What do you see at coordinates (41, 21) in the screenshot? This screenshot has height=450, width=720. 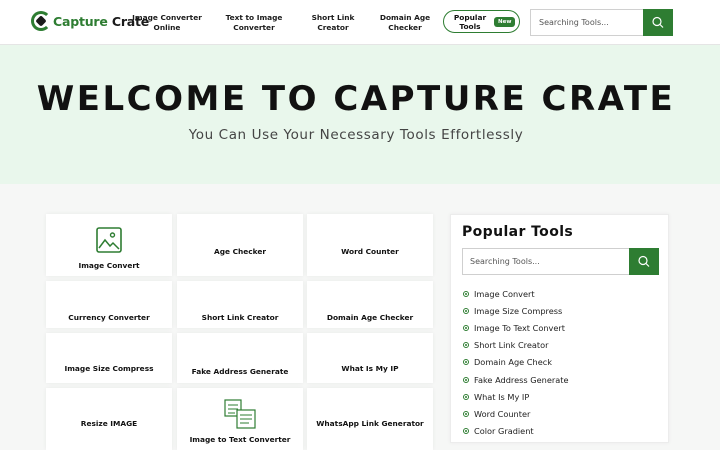 I see `logo-icon` at bounding box center [41, 21].